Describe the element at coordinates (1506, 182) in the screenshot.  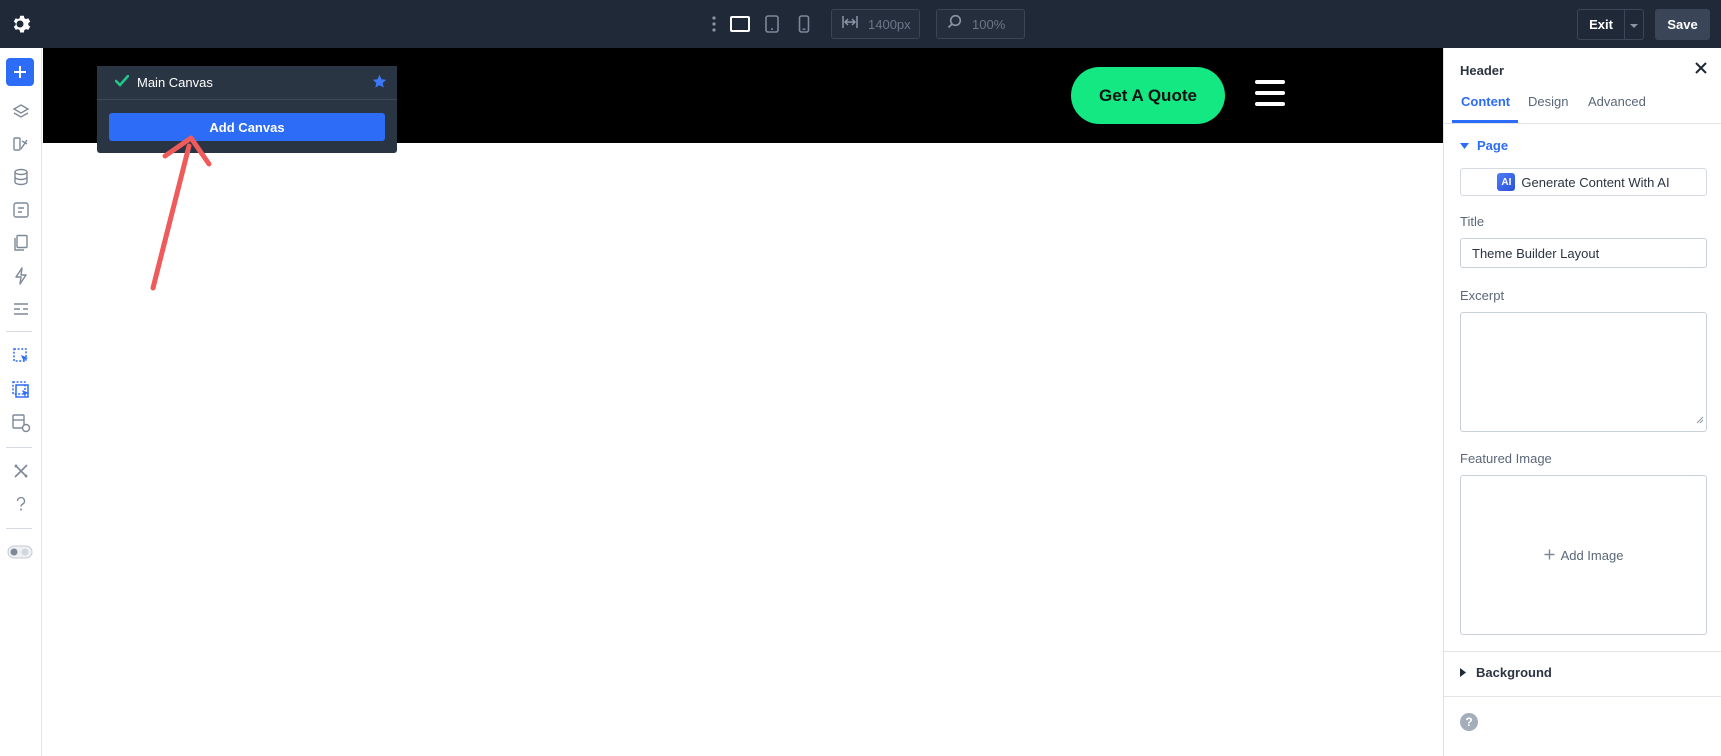
I see `ai-icon: AI` at that location.